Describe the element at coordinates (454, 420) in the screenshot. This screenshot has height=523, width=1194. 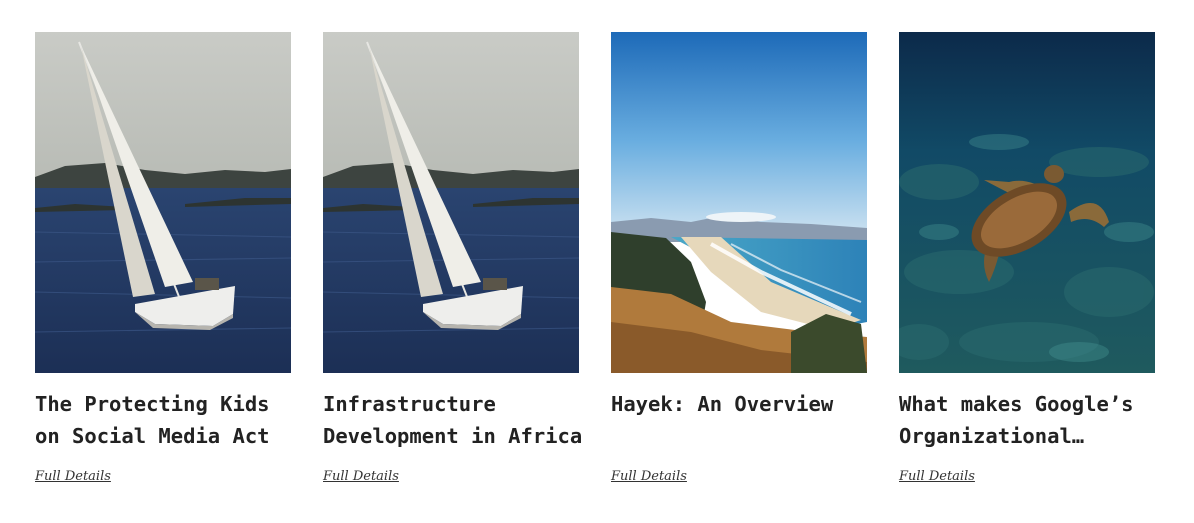
I see `card-title: Infrastructure Development in Africa` at that location.